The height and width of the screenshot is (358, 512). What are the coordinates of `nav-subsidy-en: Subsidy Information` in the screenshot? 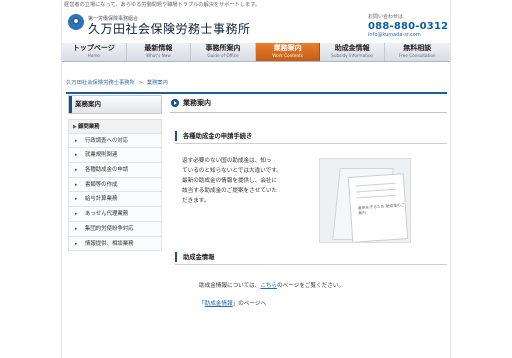 It's located at (352, 55).